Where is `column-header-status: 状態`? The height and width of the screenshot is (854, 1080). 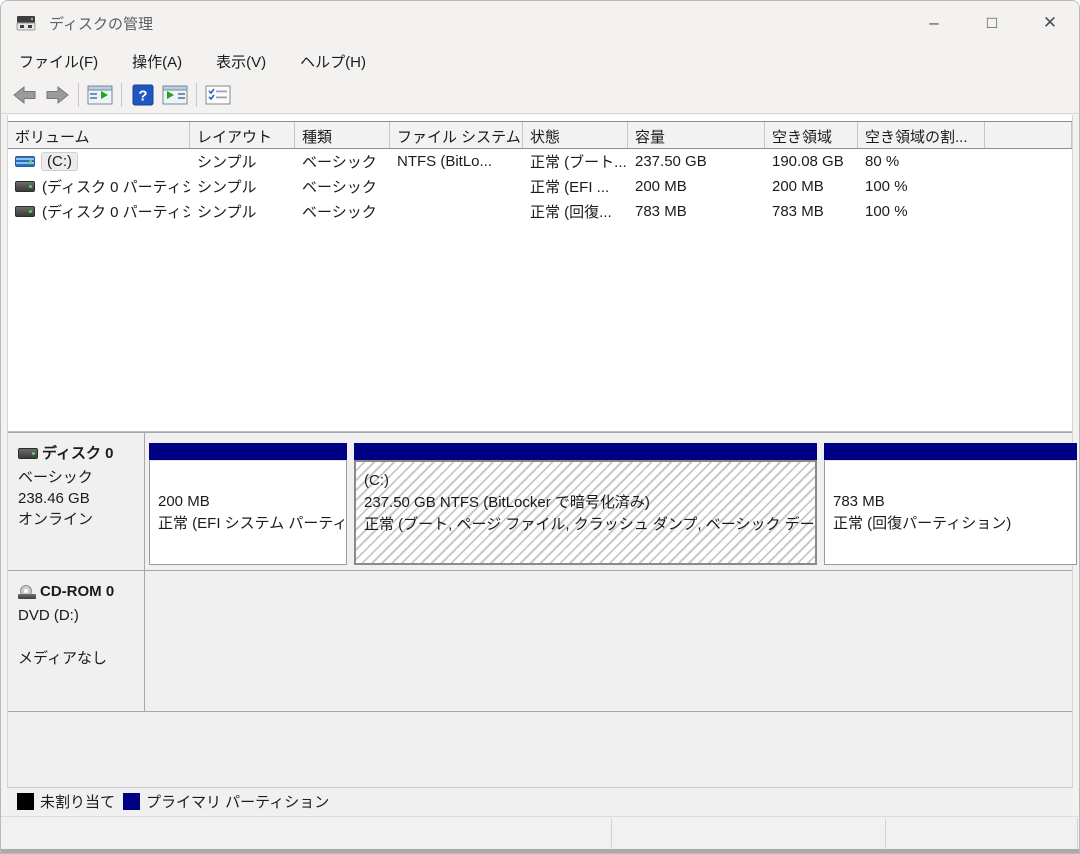 column-header-status: 状態 is located at coordinates (575, 135).